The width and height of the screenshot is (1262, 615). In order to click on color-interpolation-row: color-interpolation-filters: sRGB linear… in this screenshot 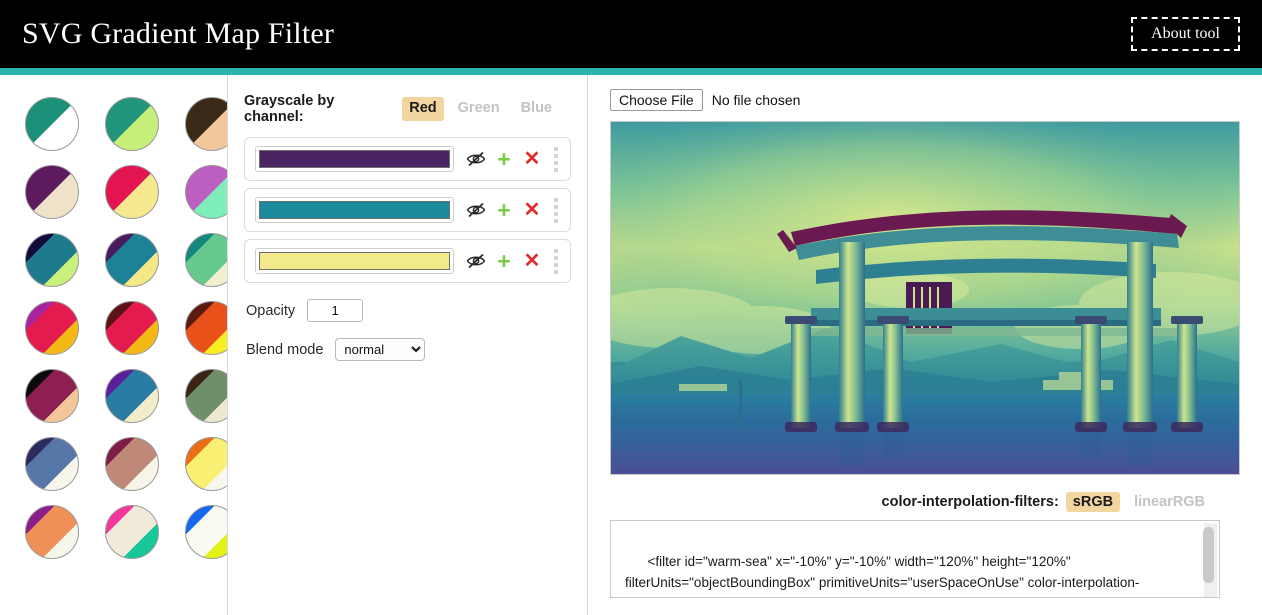, I will do `click(928, 502)`.